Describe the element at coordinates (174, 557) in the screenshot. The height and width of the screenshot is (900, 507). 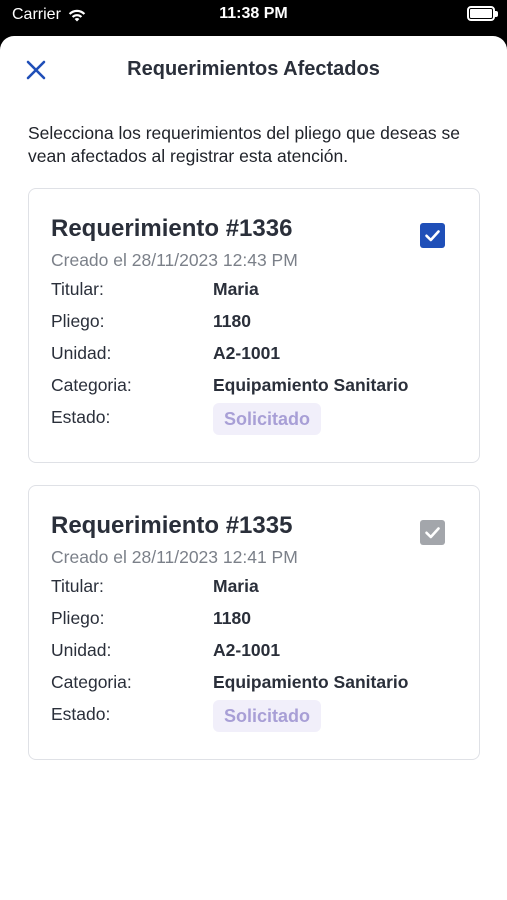
I see `requirement-date: Creado el 28/11/2023 12:41 PM` at that location.